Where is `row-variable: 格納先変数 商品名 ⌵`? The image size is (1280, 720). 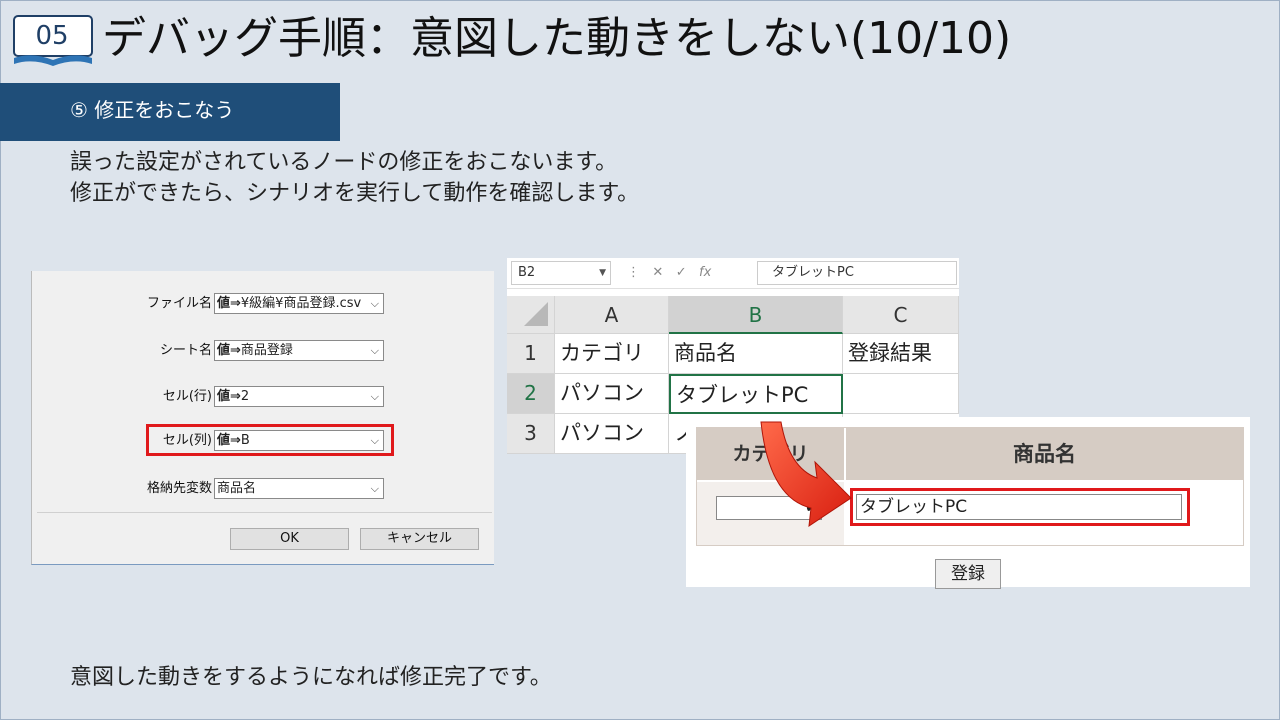
row-variable: 格納先変数 商品名 ⌵ is located at coordinates (264, 489).